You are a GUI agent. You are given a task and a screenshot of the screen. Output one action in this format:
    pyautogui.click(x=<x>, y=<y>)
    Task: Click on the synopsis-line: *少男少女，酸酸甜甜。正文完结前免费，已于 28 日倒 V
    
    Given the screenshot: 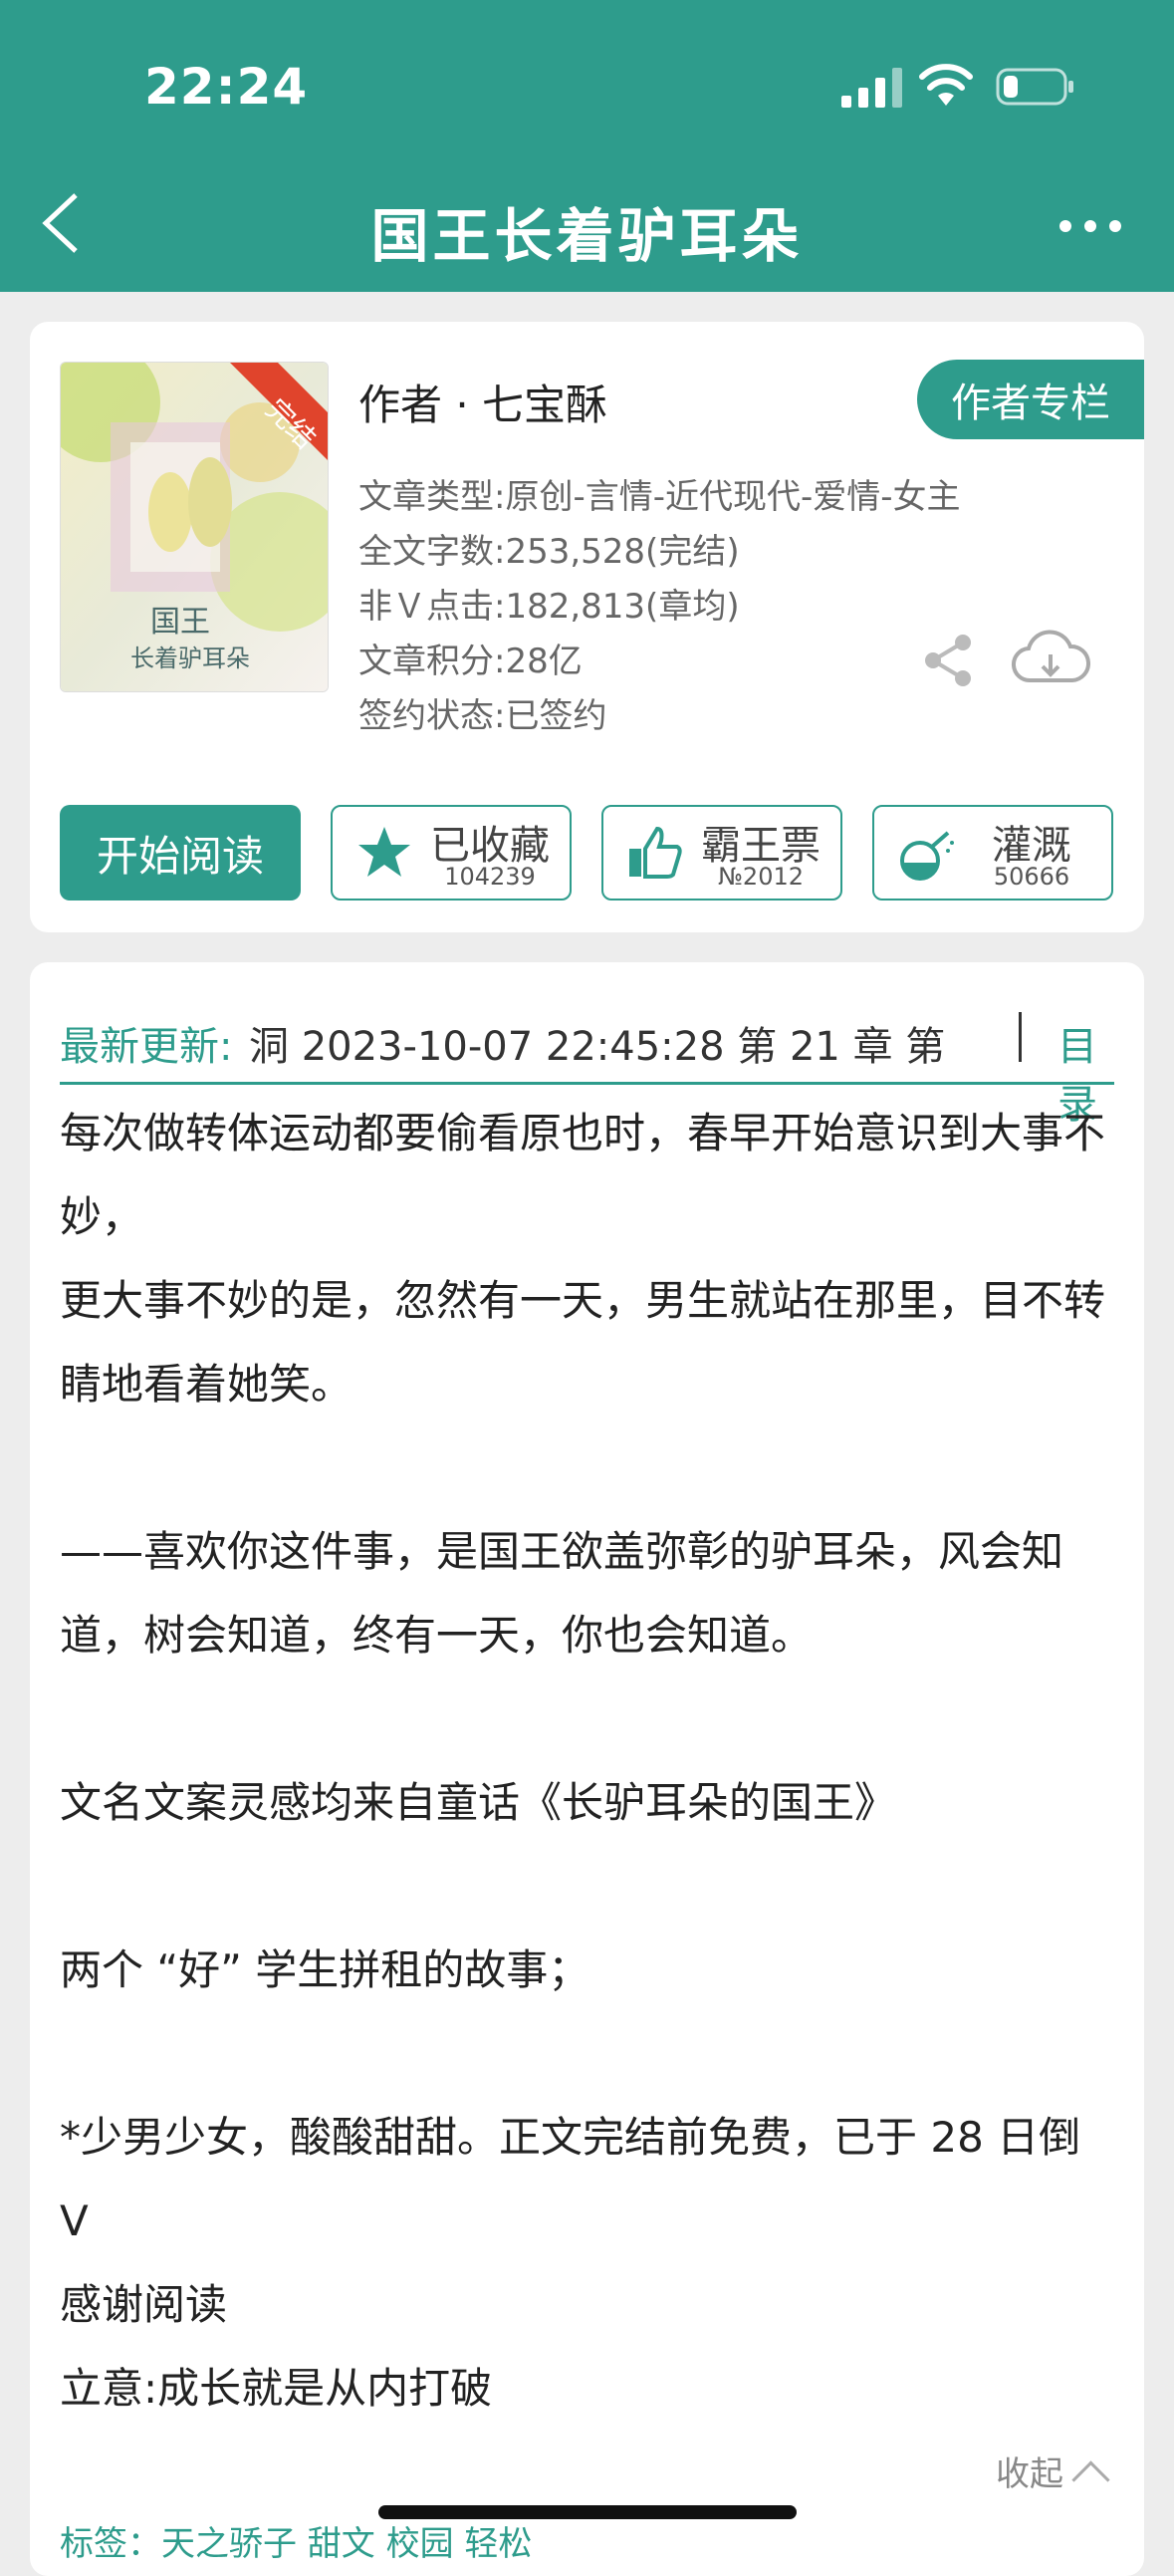 What is the action you would take?
    pyautogui.click(x=570, y=2179)
    